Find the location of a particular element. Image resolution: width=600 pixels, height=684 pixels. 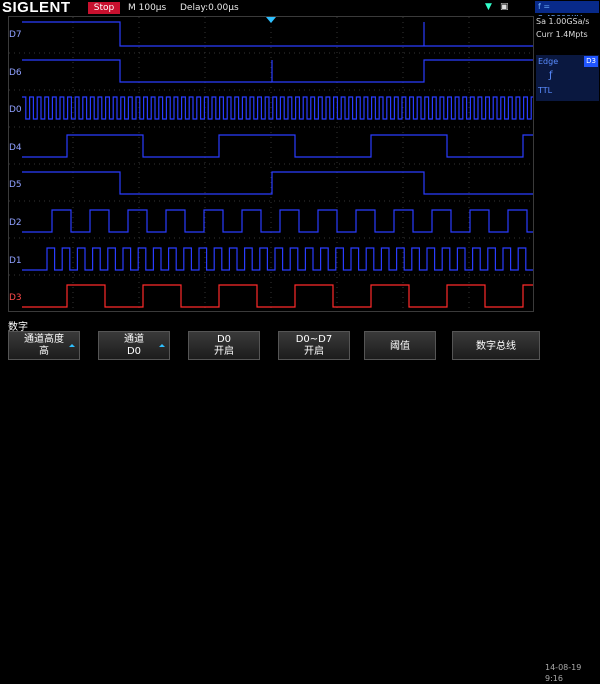

softkey-label: D0~D7 is located at coordinates (314, 339).